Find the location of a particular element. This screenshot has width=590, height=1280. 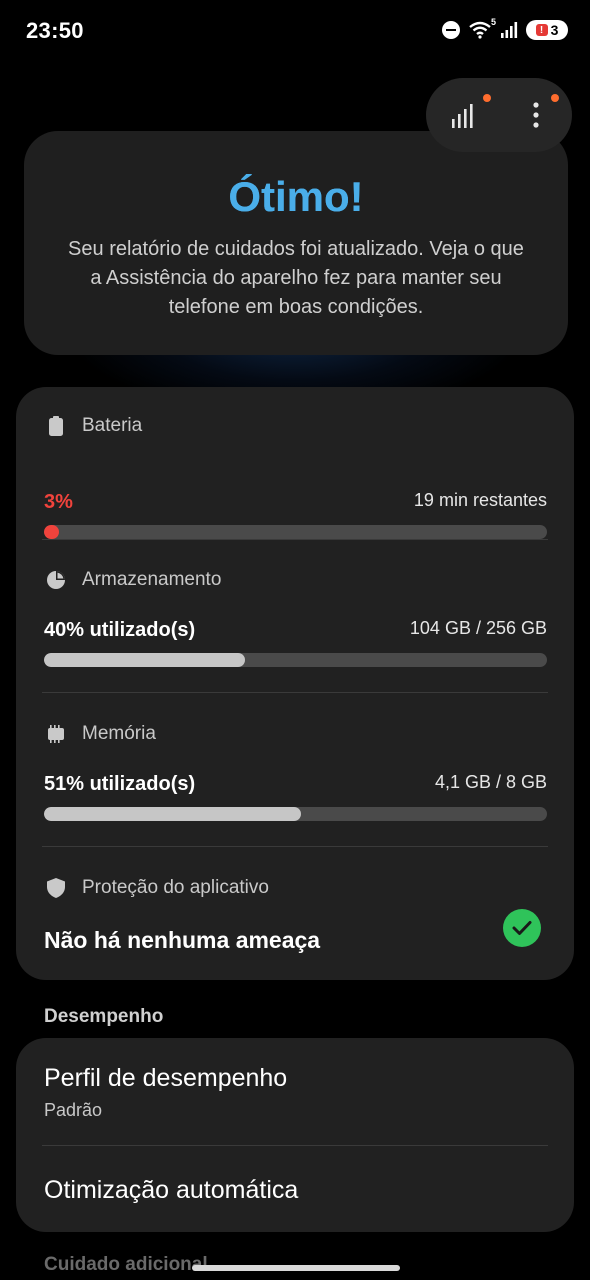

battery-section: Bateria 3% 19 min restantes is located at coordinates (295, 476).